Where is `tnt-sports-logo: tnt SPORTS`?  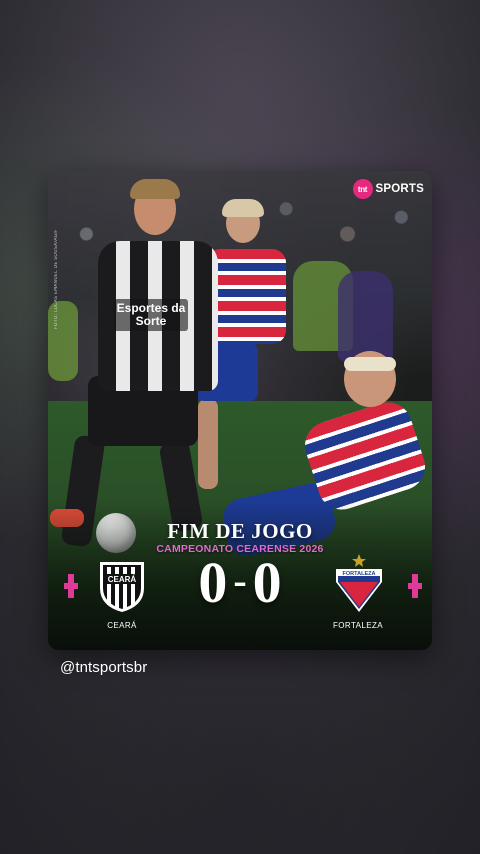
tnt-sports-logo: tnt SPORTS is located at coordinates (388, 189).